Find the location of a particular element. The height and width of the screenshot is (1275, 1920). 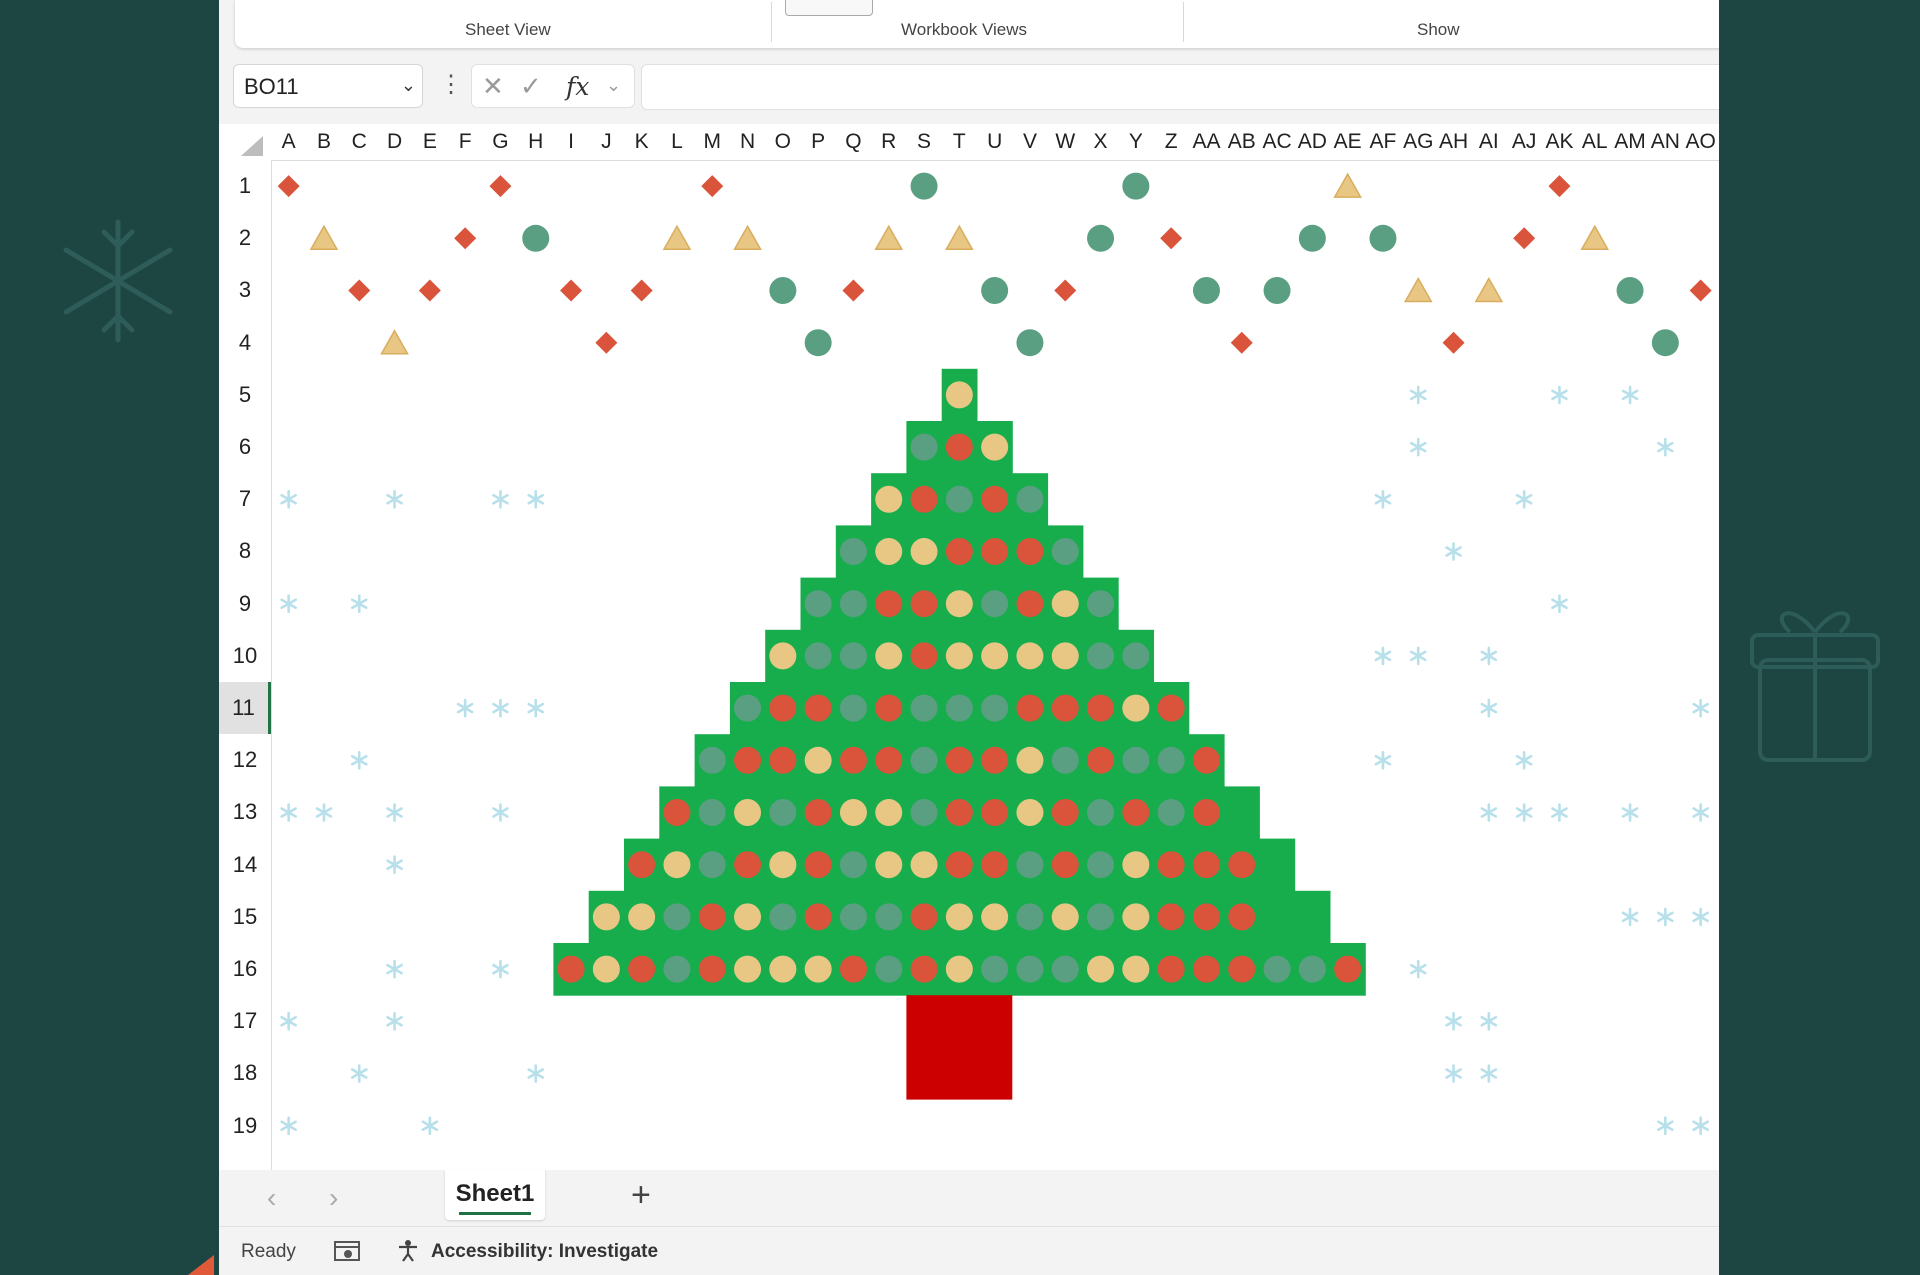

macro-recording-icon is located at coordinates (347, 1251).